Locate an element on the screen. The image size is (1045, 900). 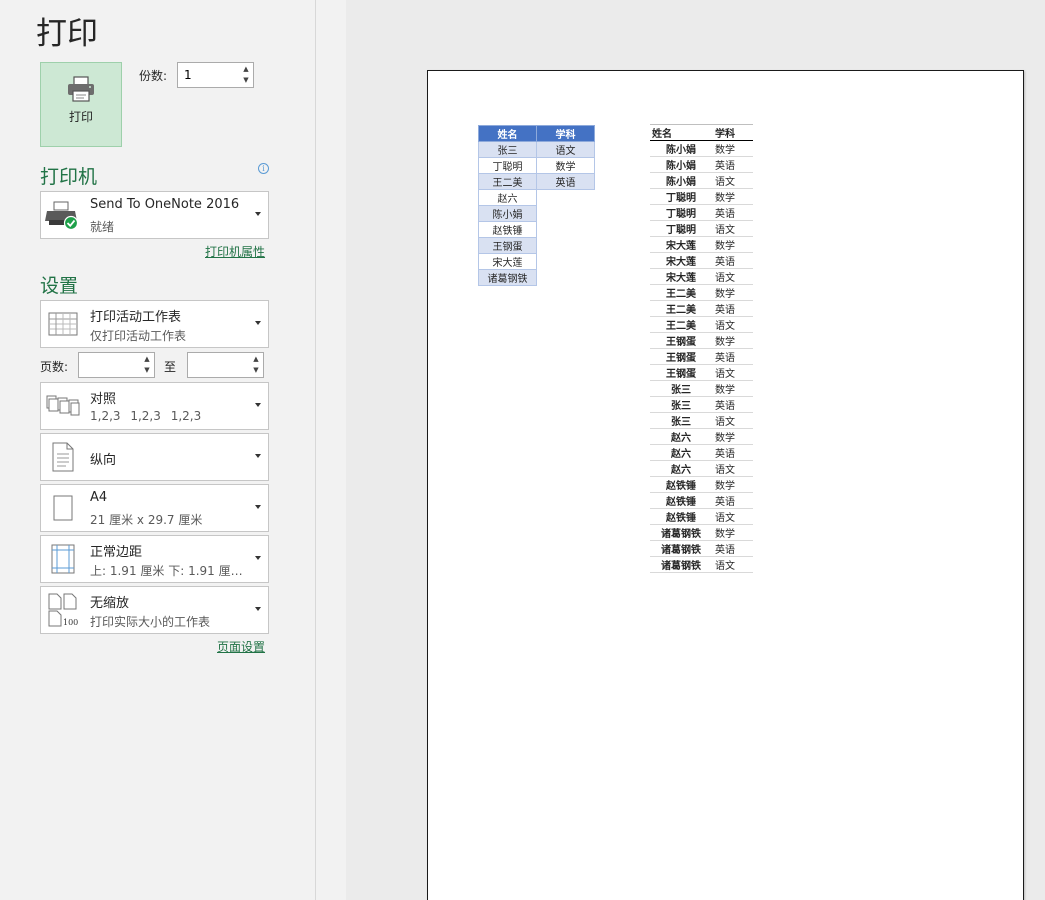
print-scope-dropdown: 打印活动工作表 仅打印活动工作表 is located at coordinates (154, 324).